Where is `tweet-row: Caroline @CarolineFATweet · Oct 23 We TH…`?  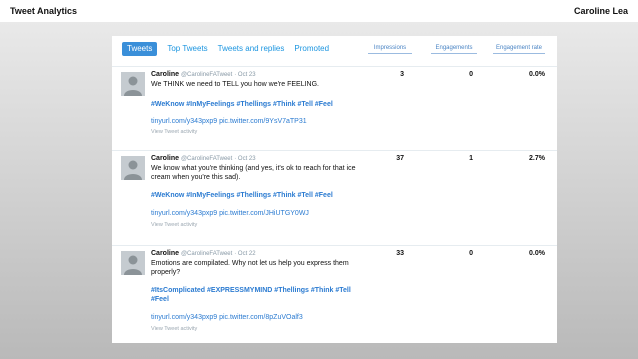 tweet-row: Caroline @CarolineFATweet · Oct 23 We TH… is located at coordinates (334, 104).